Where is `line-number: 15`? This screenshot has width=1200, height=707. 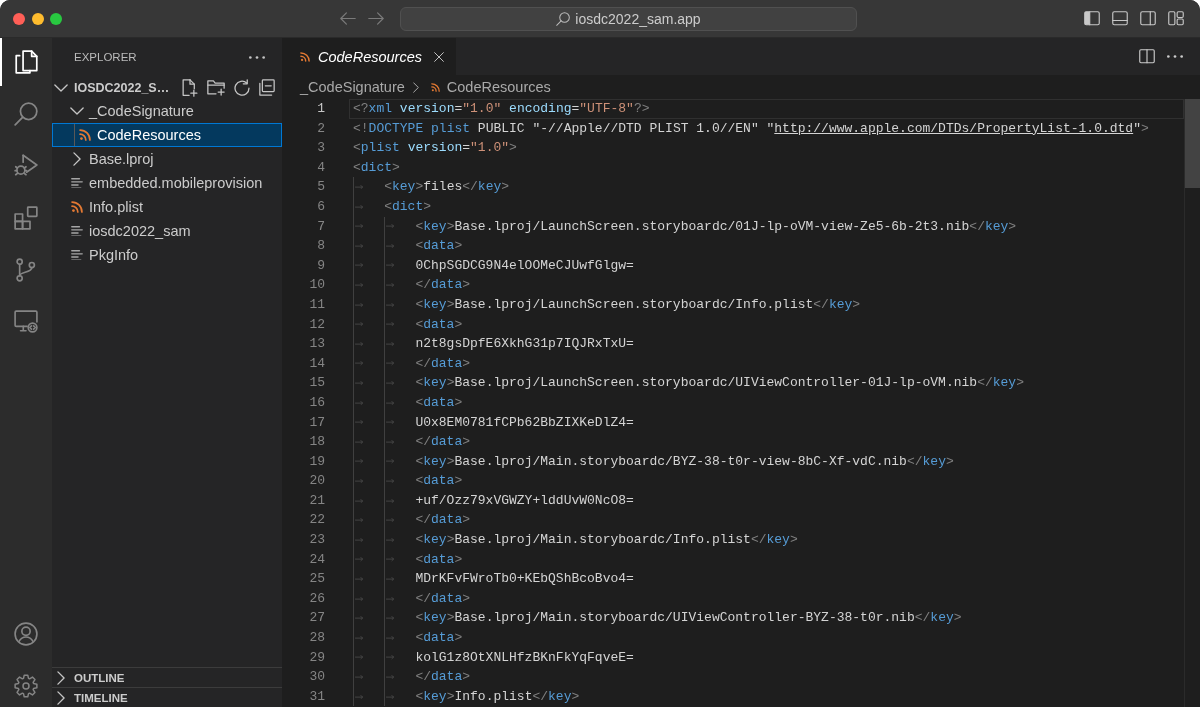
line-number: 15 is located at coordinates (316, 383).